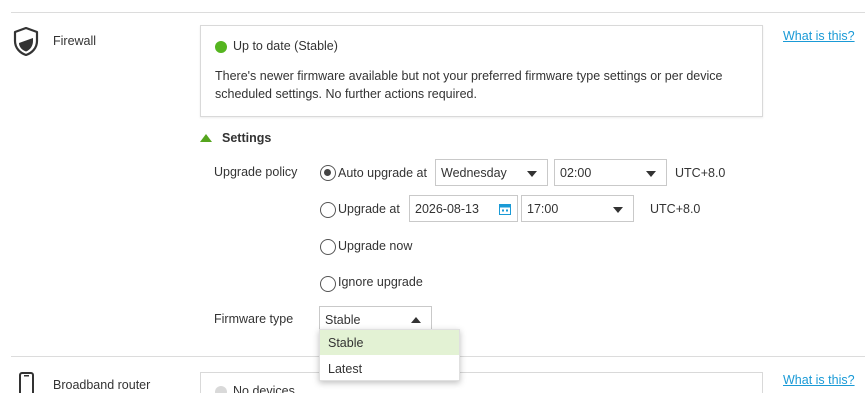 The width and height of the screenshot is (865, 393). Describe the element at coordinates (343, 320) in the screenshot. I see `firmware-type-value: Stable` at that location.